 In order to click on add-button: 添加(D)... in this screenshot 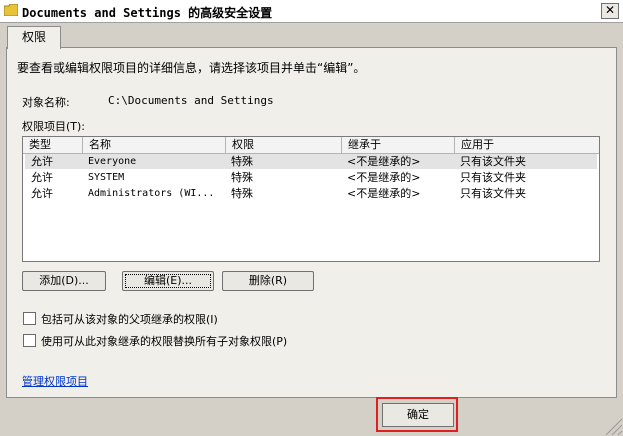, I will do `click(64, 281)`.